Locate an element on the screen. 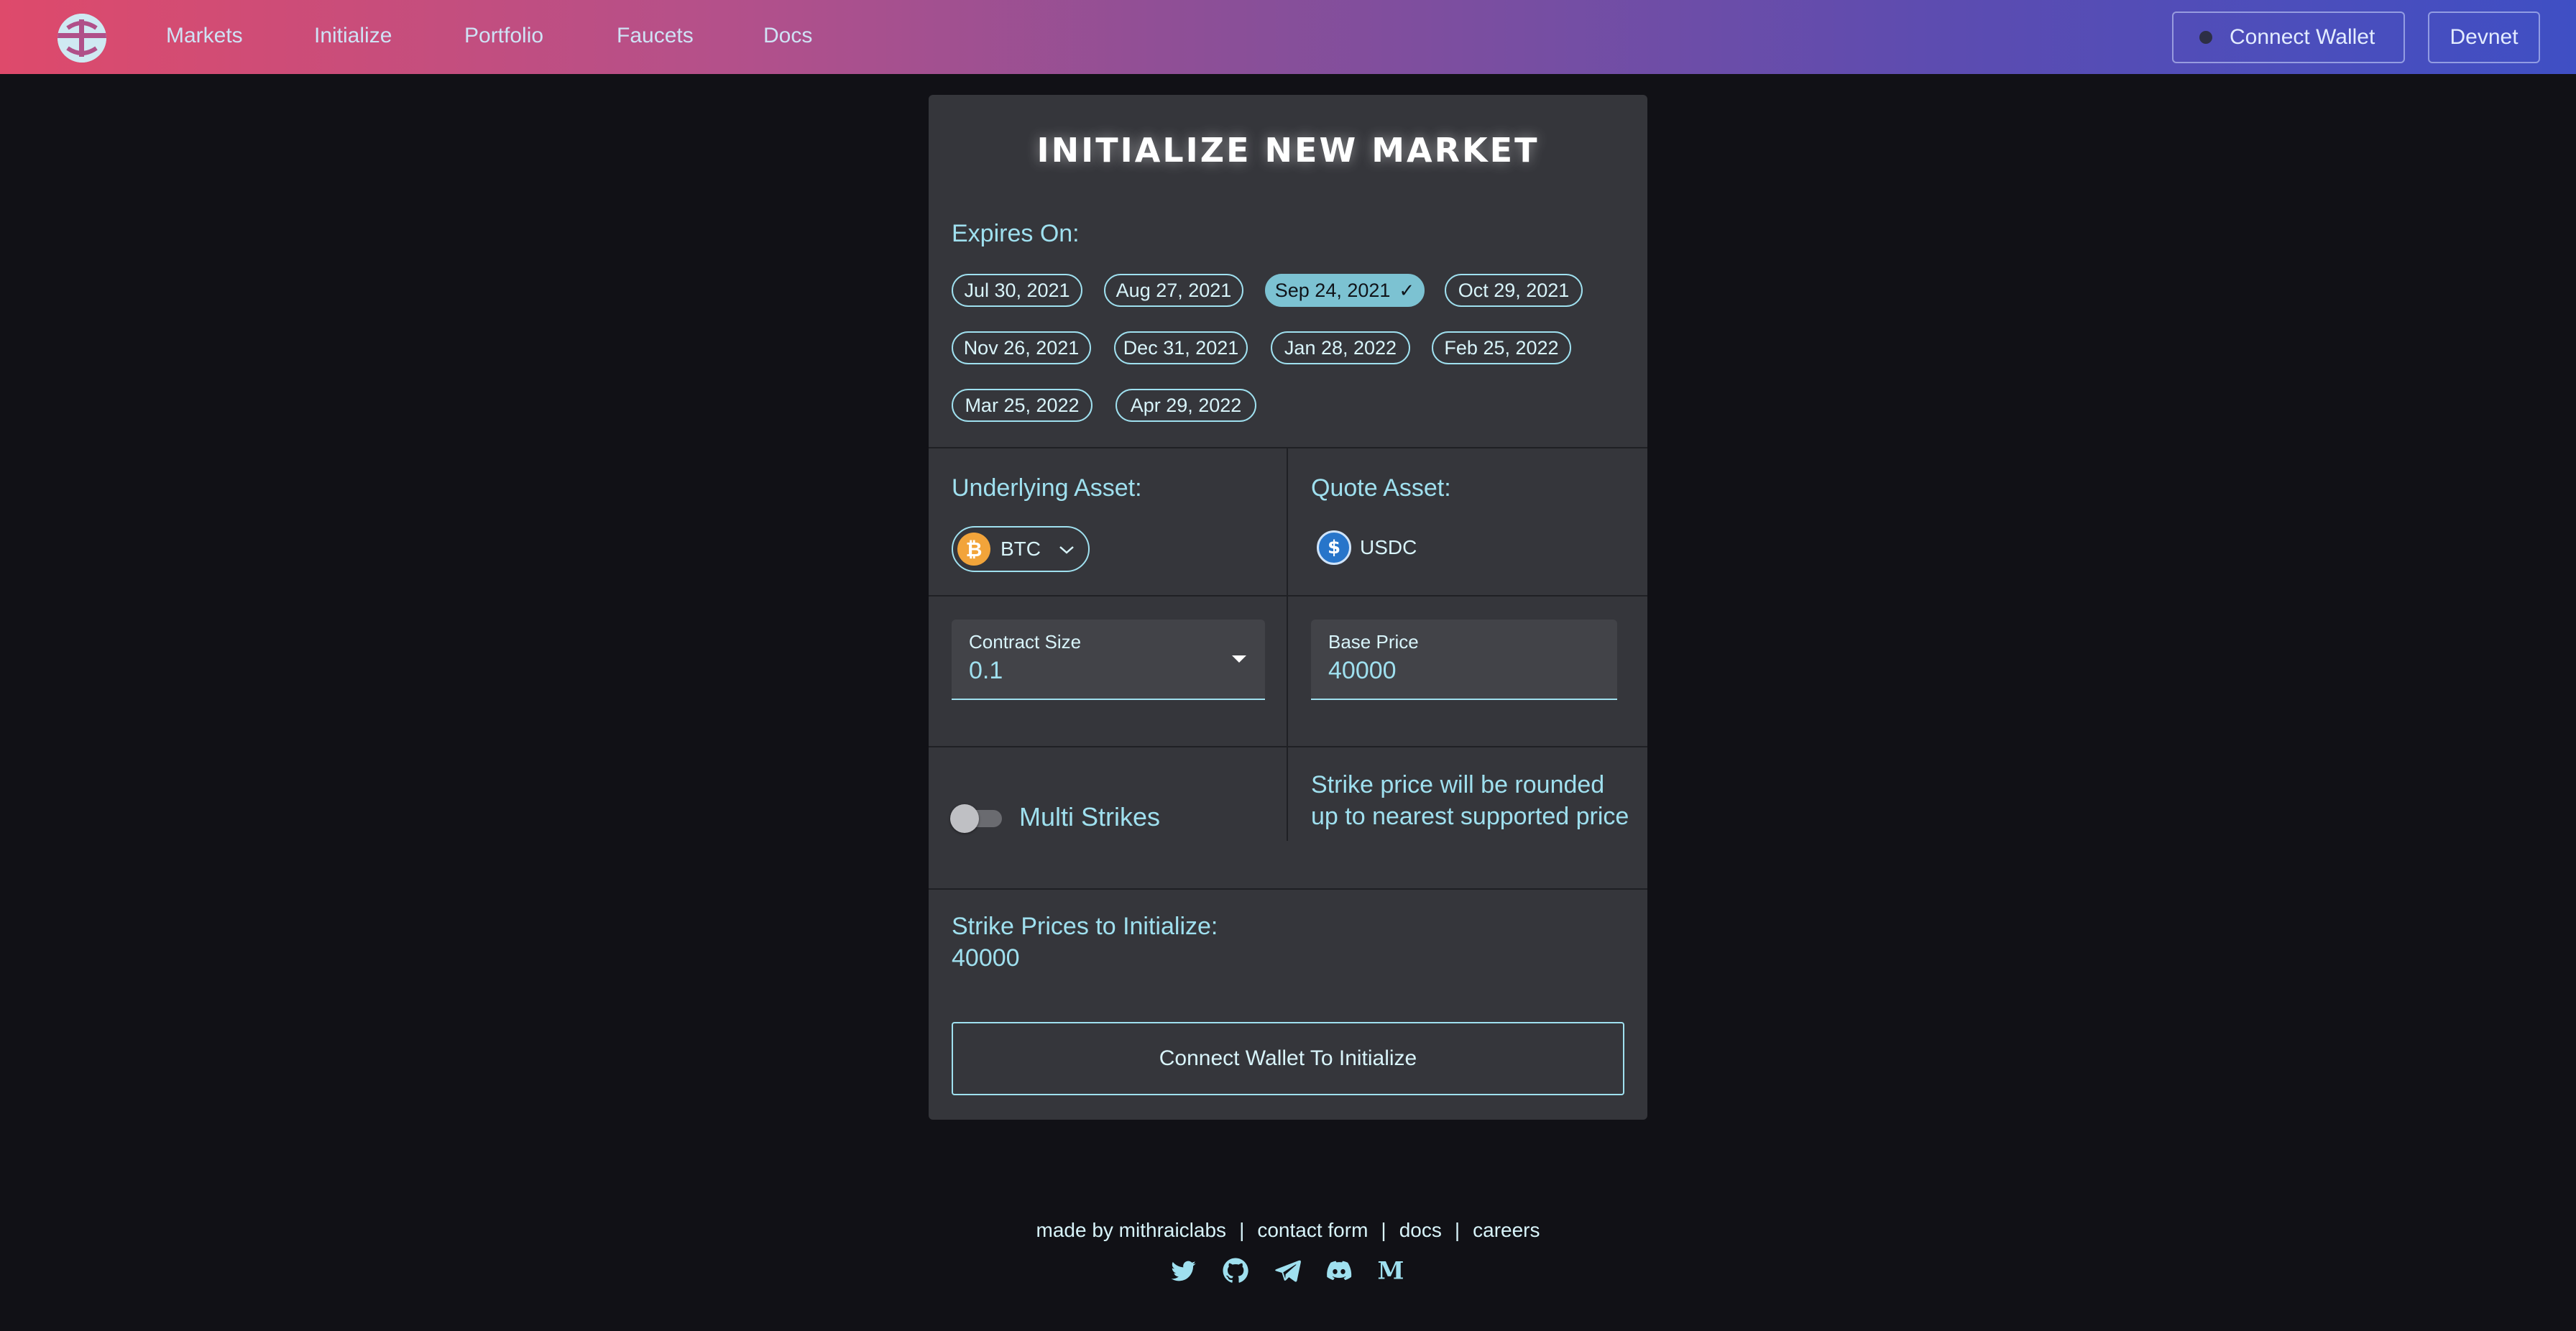  bitcoin-icon: ₿ is located at coordinates (973, 549).